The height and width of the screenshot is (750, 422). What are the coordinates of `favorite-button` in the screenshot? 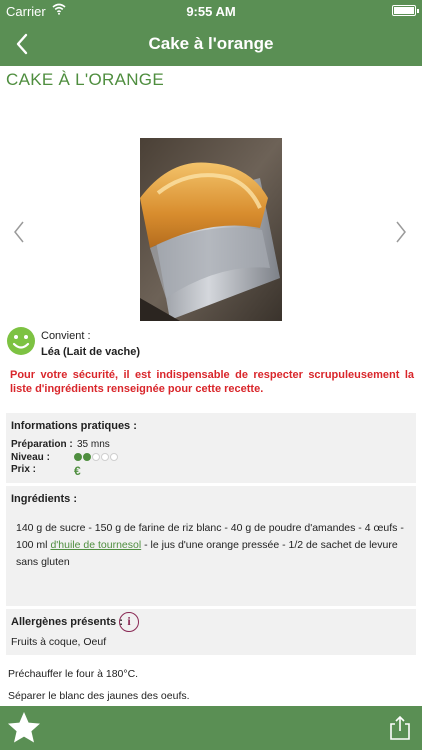 It's located at (24, 728).